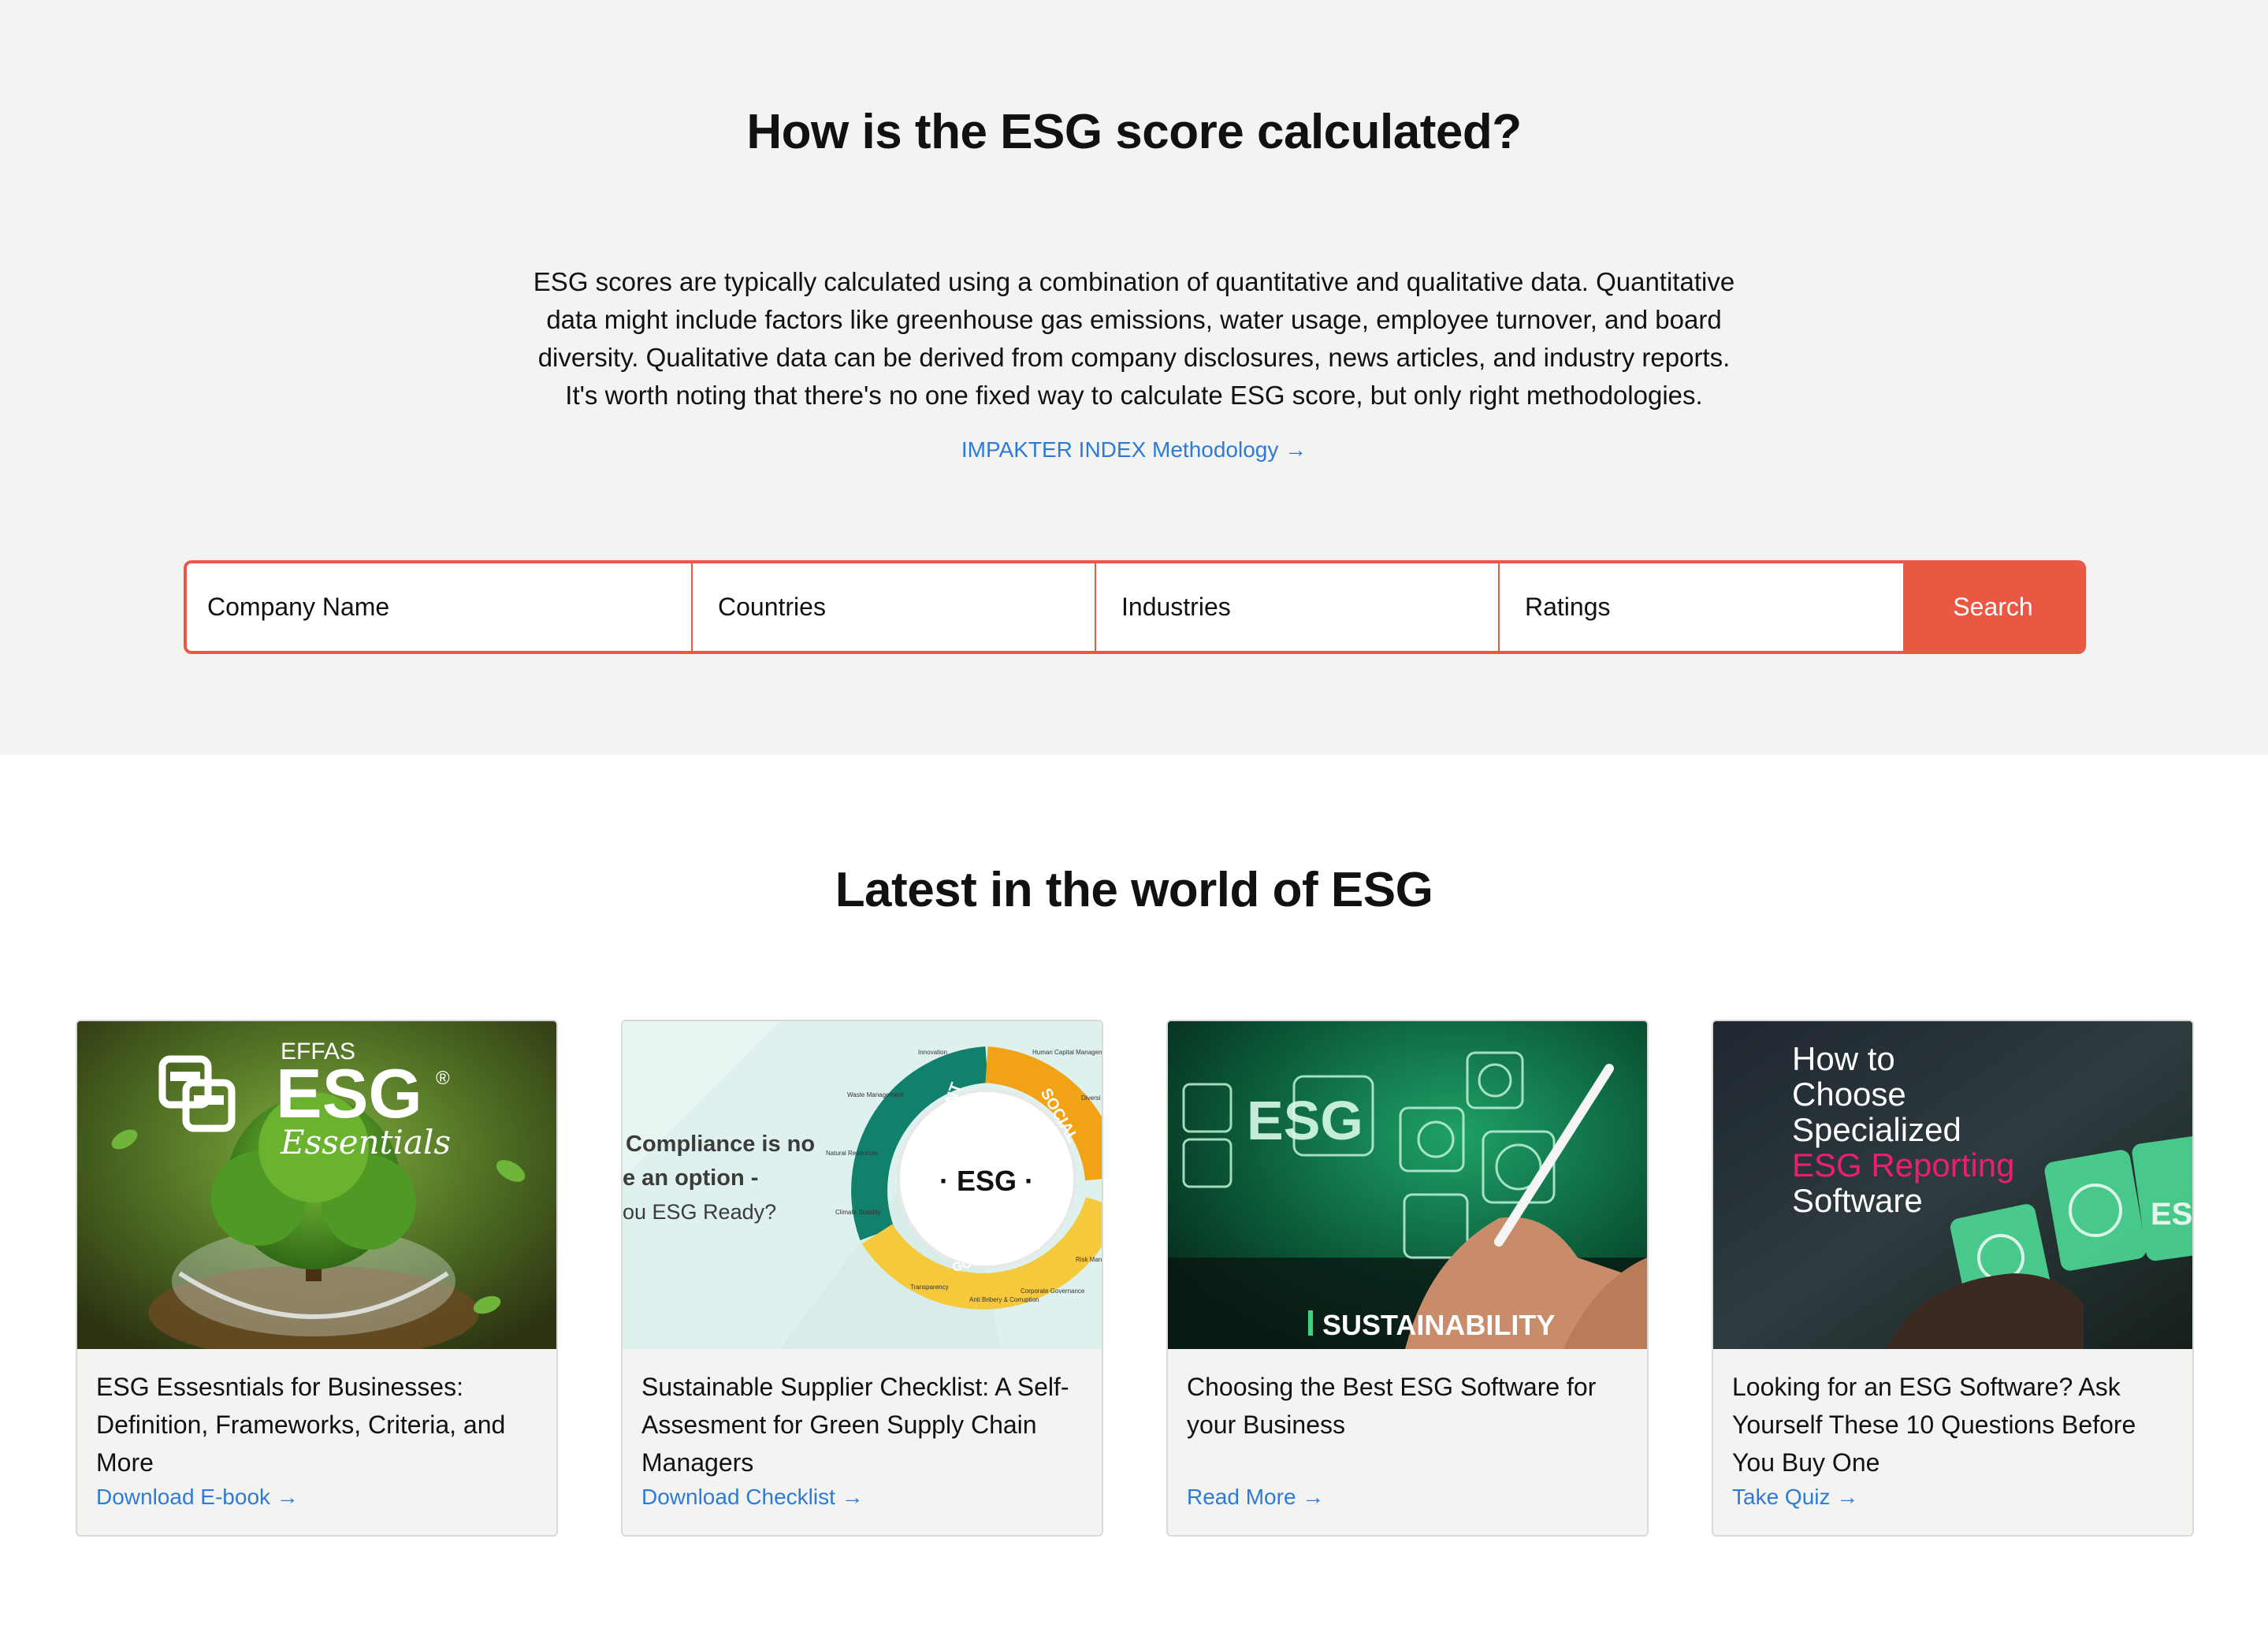  Describe the element at coordinates (1305, 1120) in the screenshot. I see `esg-overlay-text: ESG` at that location.